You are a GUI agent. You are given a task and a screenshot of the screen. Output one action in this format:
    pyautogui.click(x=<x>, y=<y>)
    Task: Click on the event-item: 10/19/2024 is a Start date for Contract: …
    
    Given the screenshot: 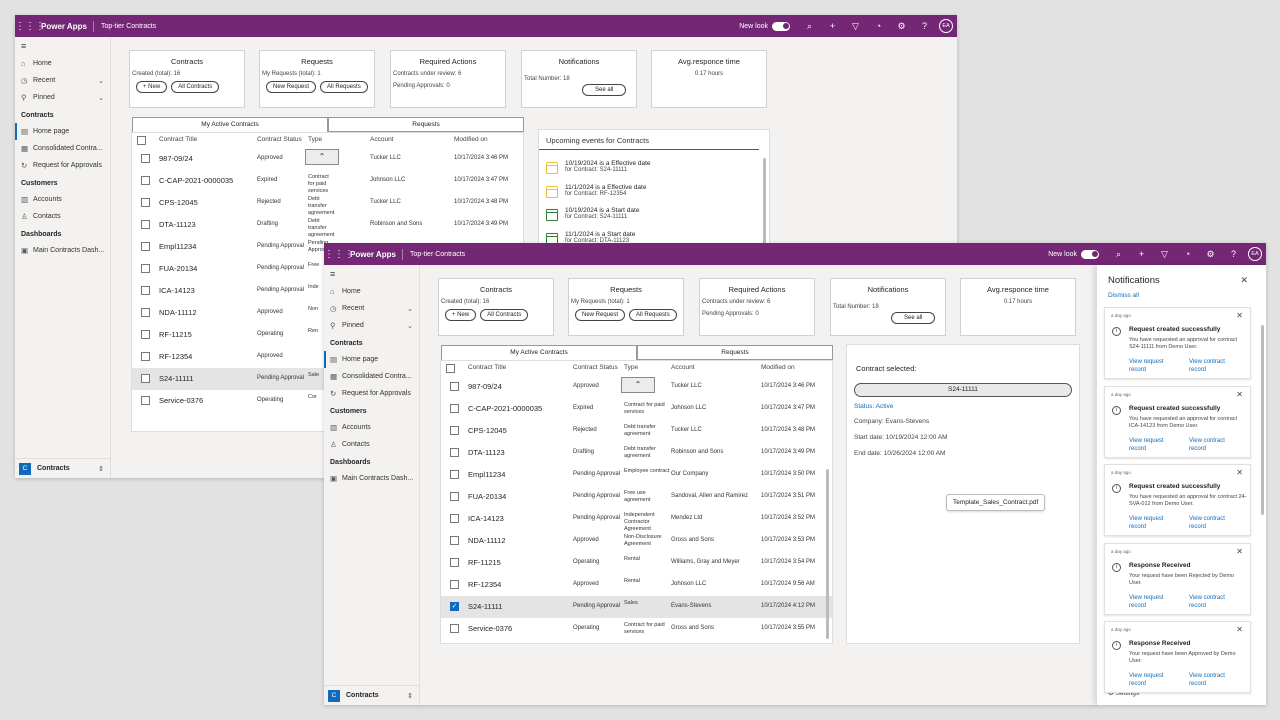 What is the action you would take?
    pyautogui.click(x=592, y=217)
    